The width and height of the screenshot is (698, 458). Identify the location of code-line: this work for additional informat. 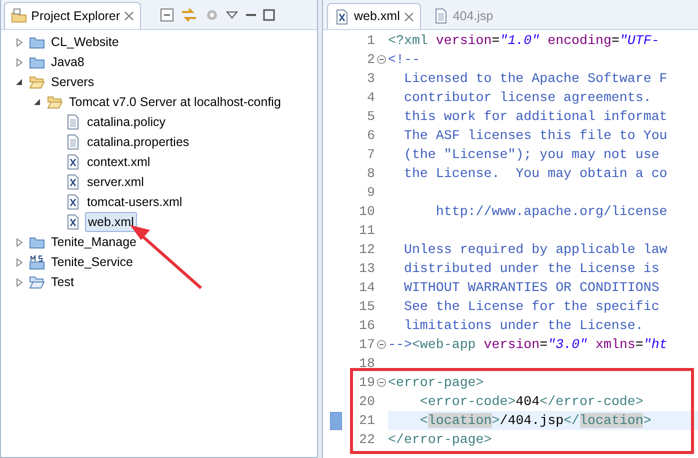
(535, 117).